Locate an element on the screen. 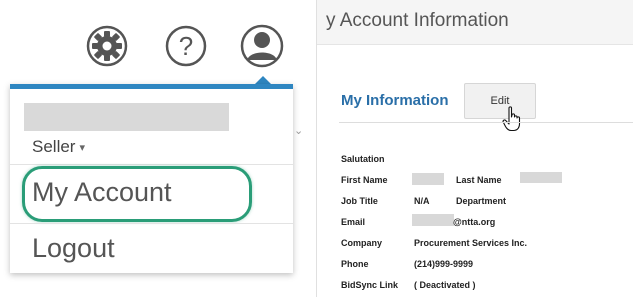  first-name-redacted is located at coordinates (428, 179).